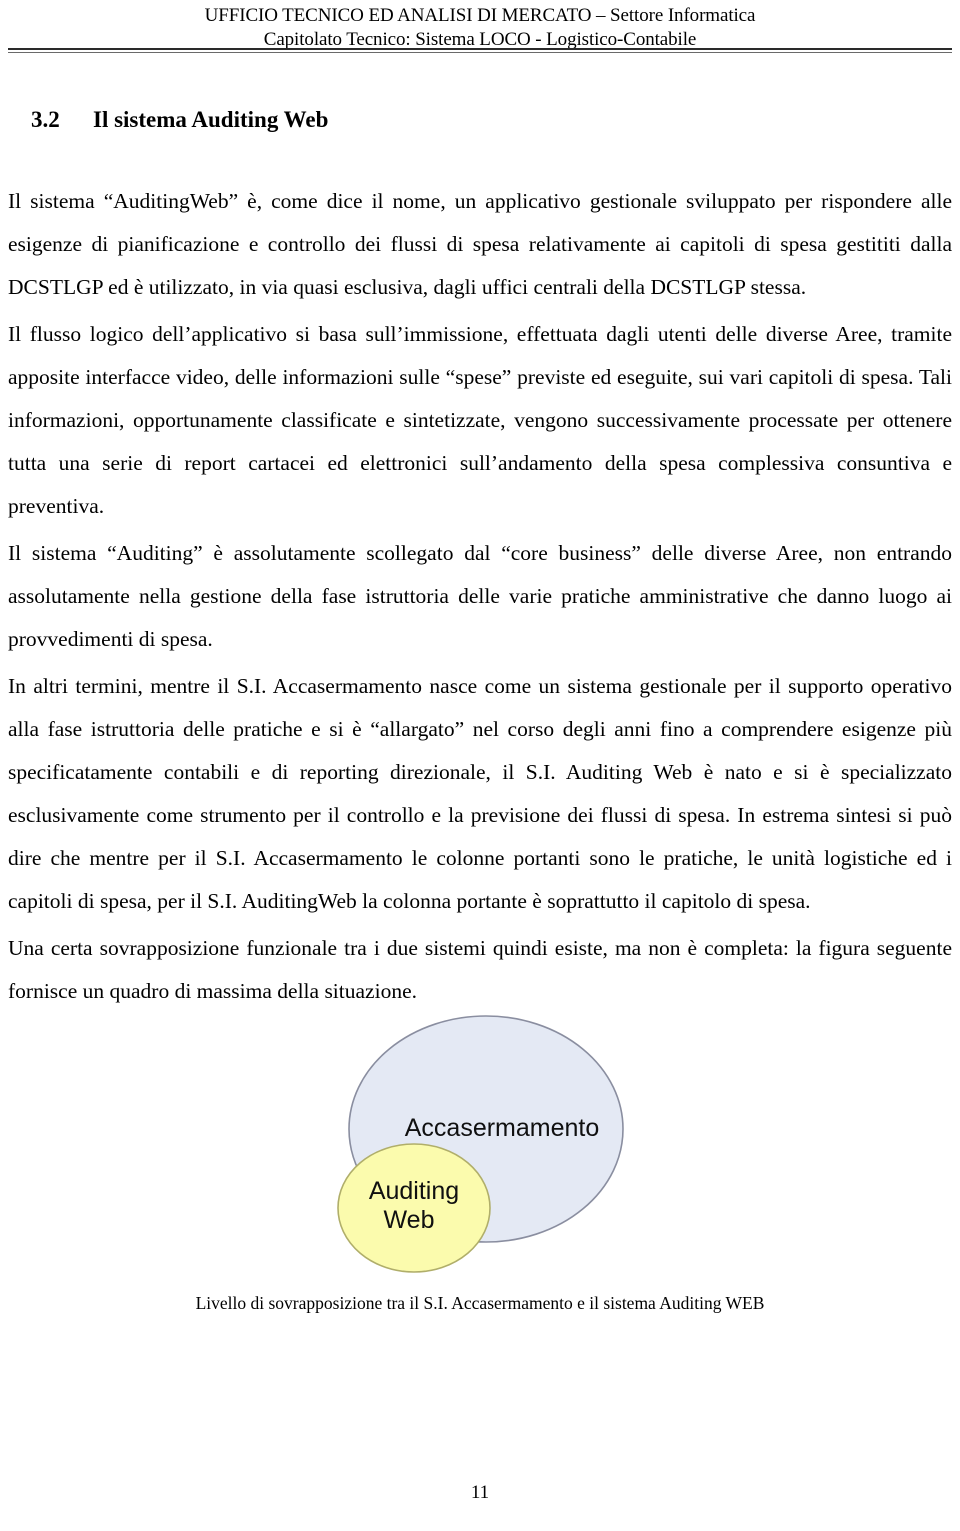 Image resolution: width=960 pixels, height=1531 pixels. Describe the element at coordinates (409, 1220) in the screenshot. I see `label-web: Web` at that location.